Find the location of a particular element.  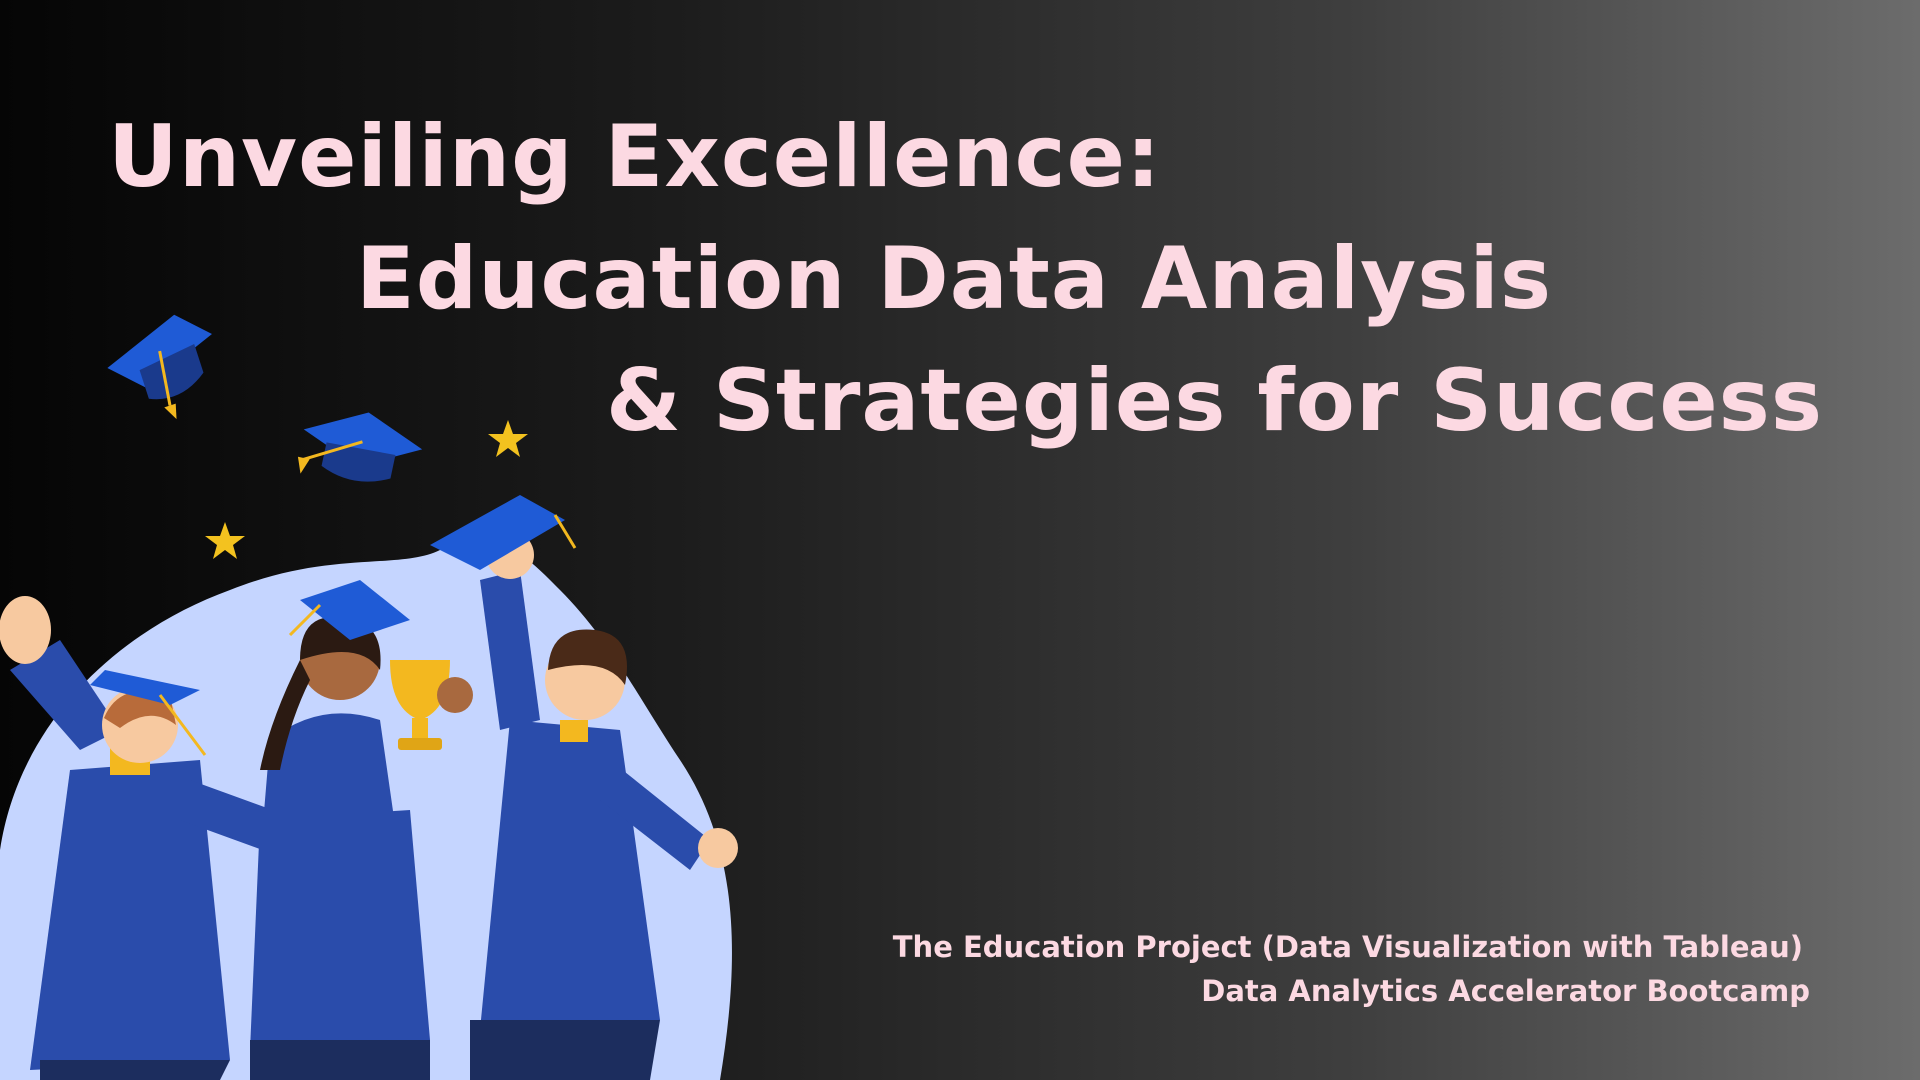

subtitle-bootcamp: Data Analytics Accelerator Bootcamp is located at coordinates (1505, 991).